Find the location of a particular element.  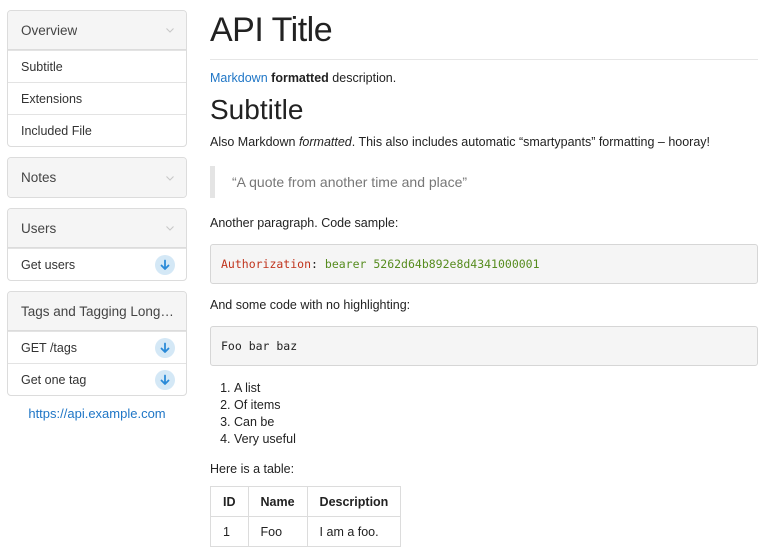

table-header-cell: ID is located at coordinates (229, 501).